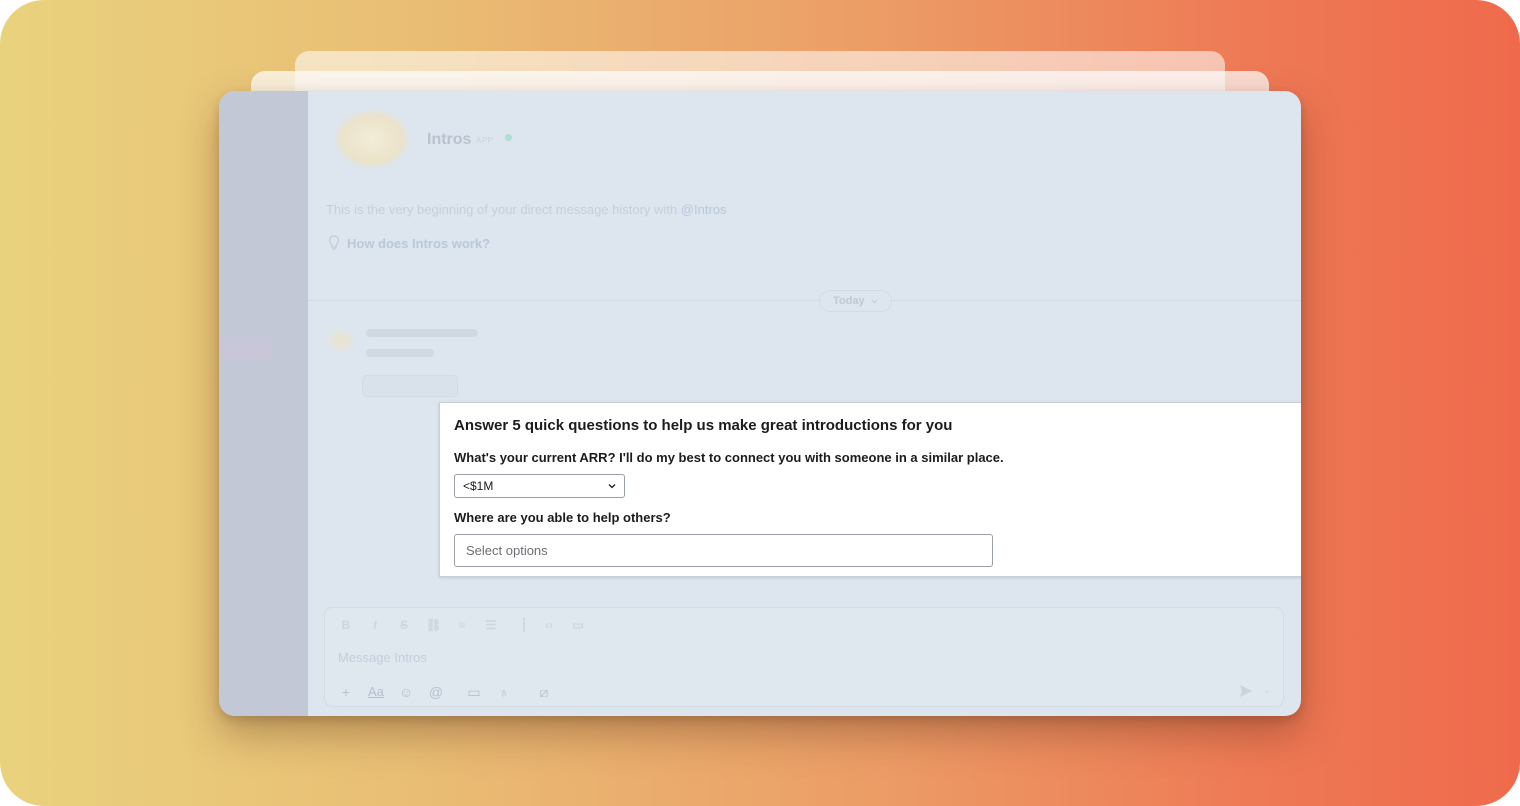 The width and height of the screenshot is (1520, 806). I want to click on composer-actions: + Aa ☺ @ ▭ ♁ ⧄, so click(445, 692).